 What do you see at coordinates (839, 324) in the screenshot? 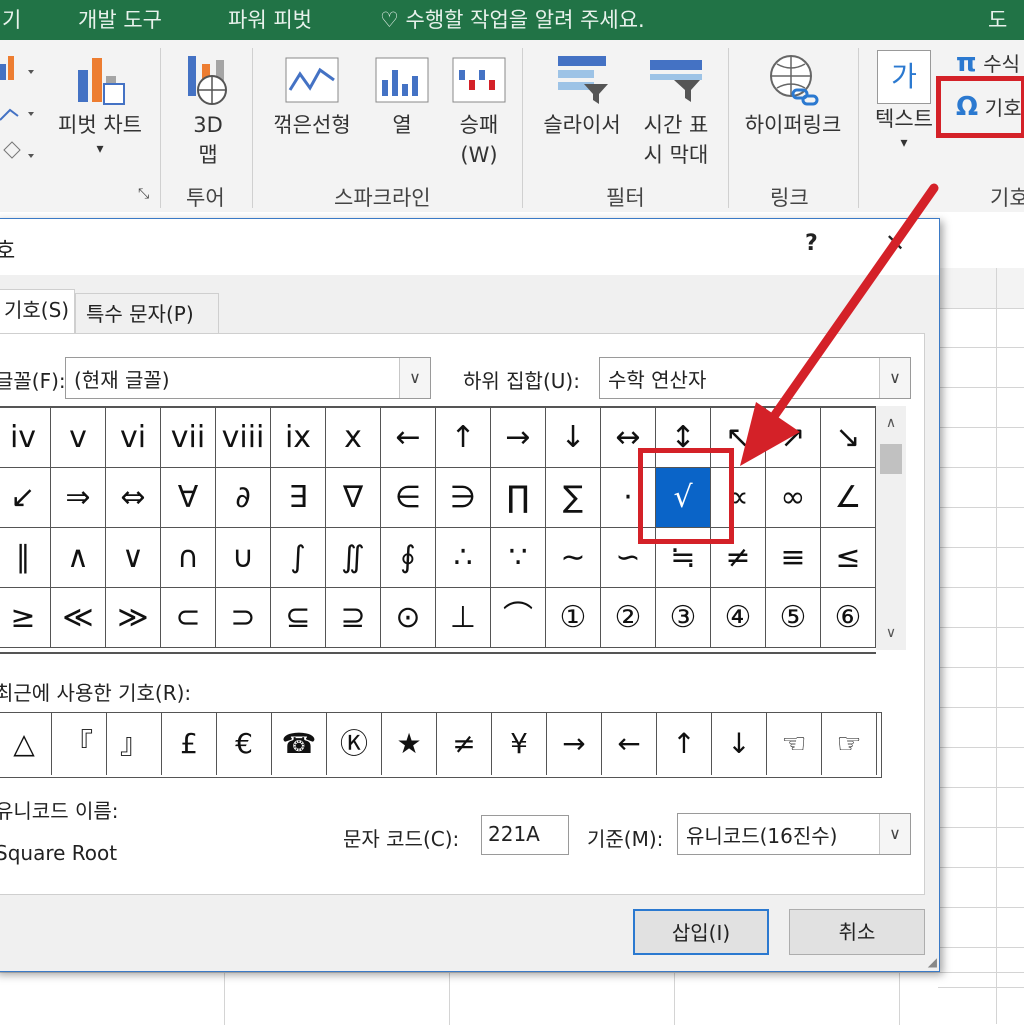
I see `red-arrow-annotation` at bounding box center [839, 324].